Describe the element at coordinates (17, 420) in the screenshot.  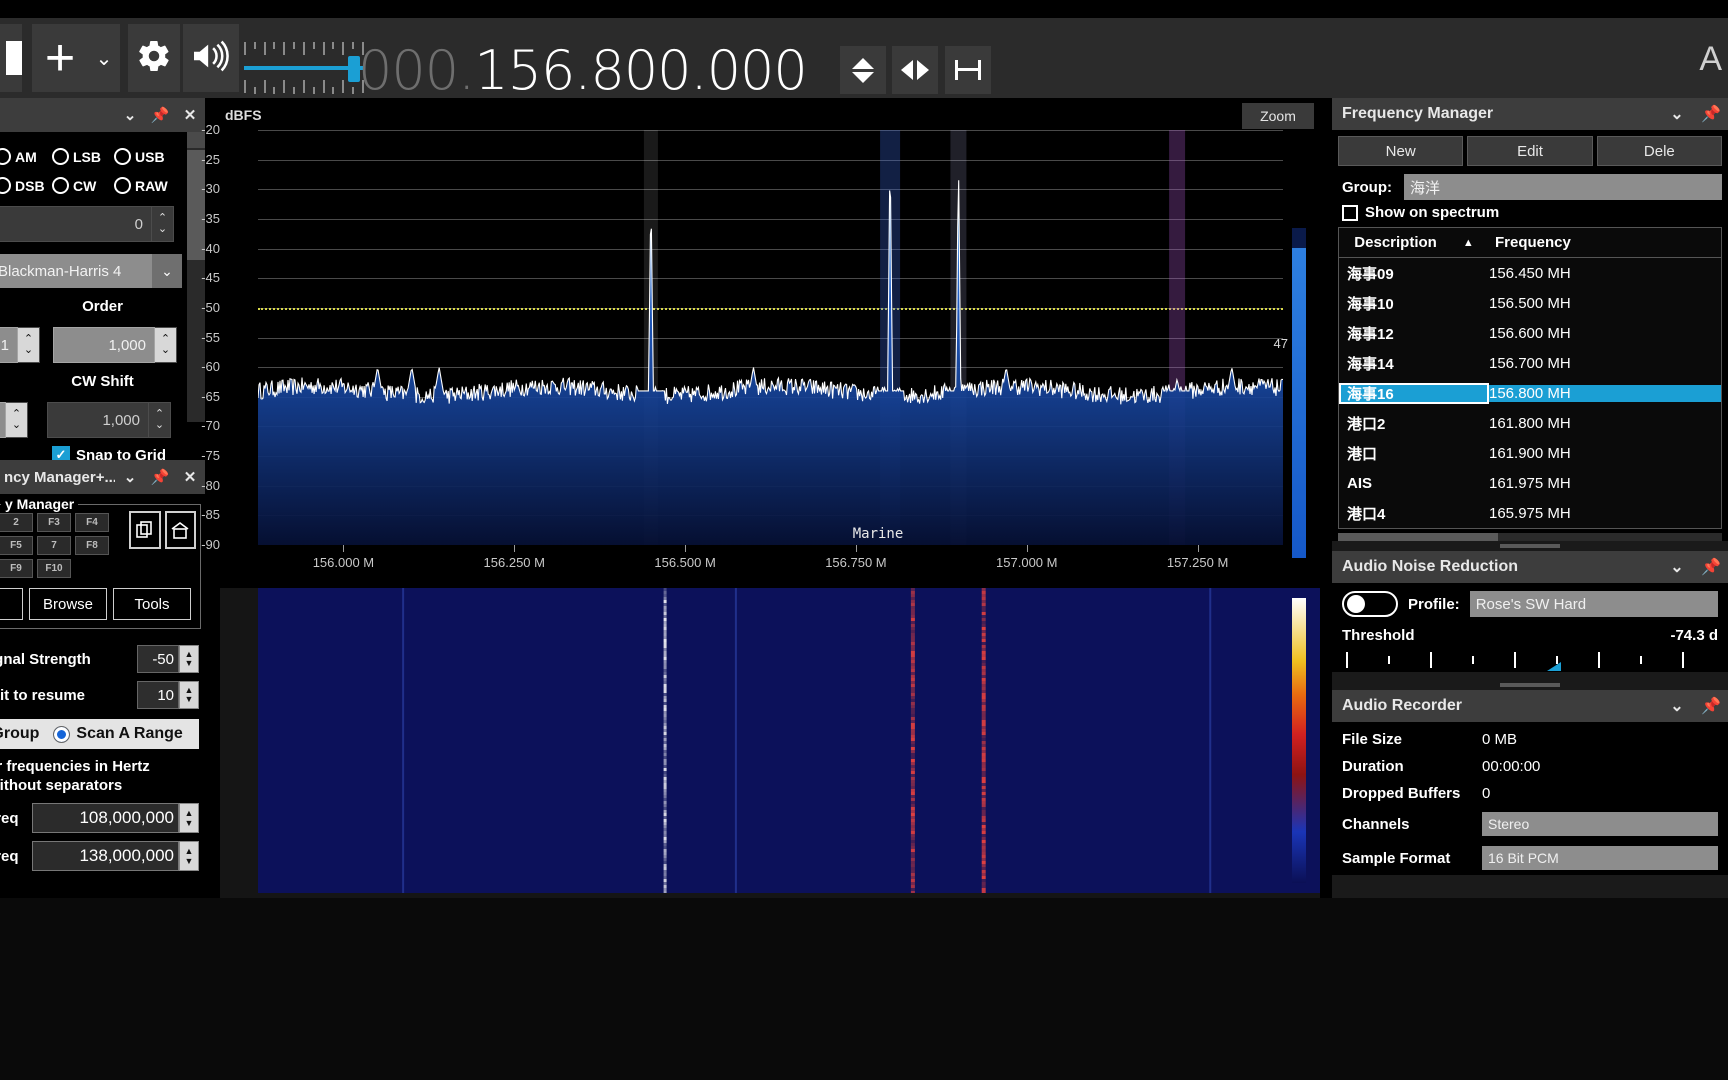
I see `cw-left-stepper: ⌃ ⌄` at that location.